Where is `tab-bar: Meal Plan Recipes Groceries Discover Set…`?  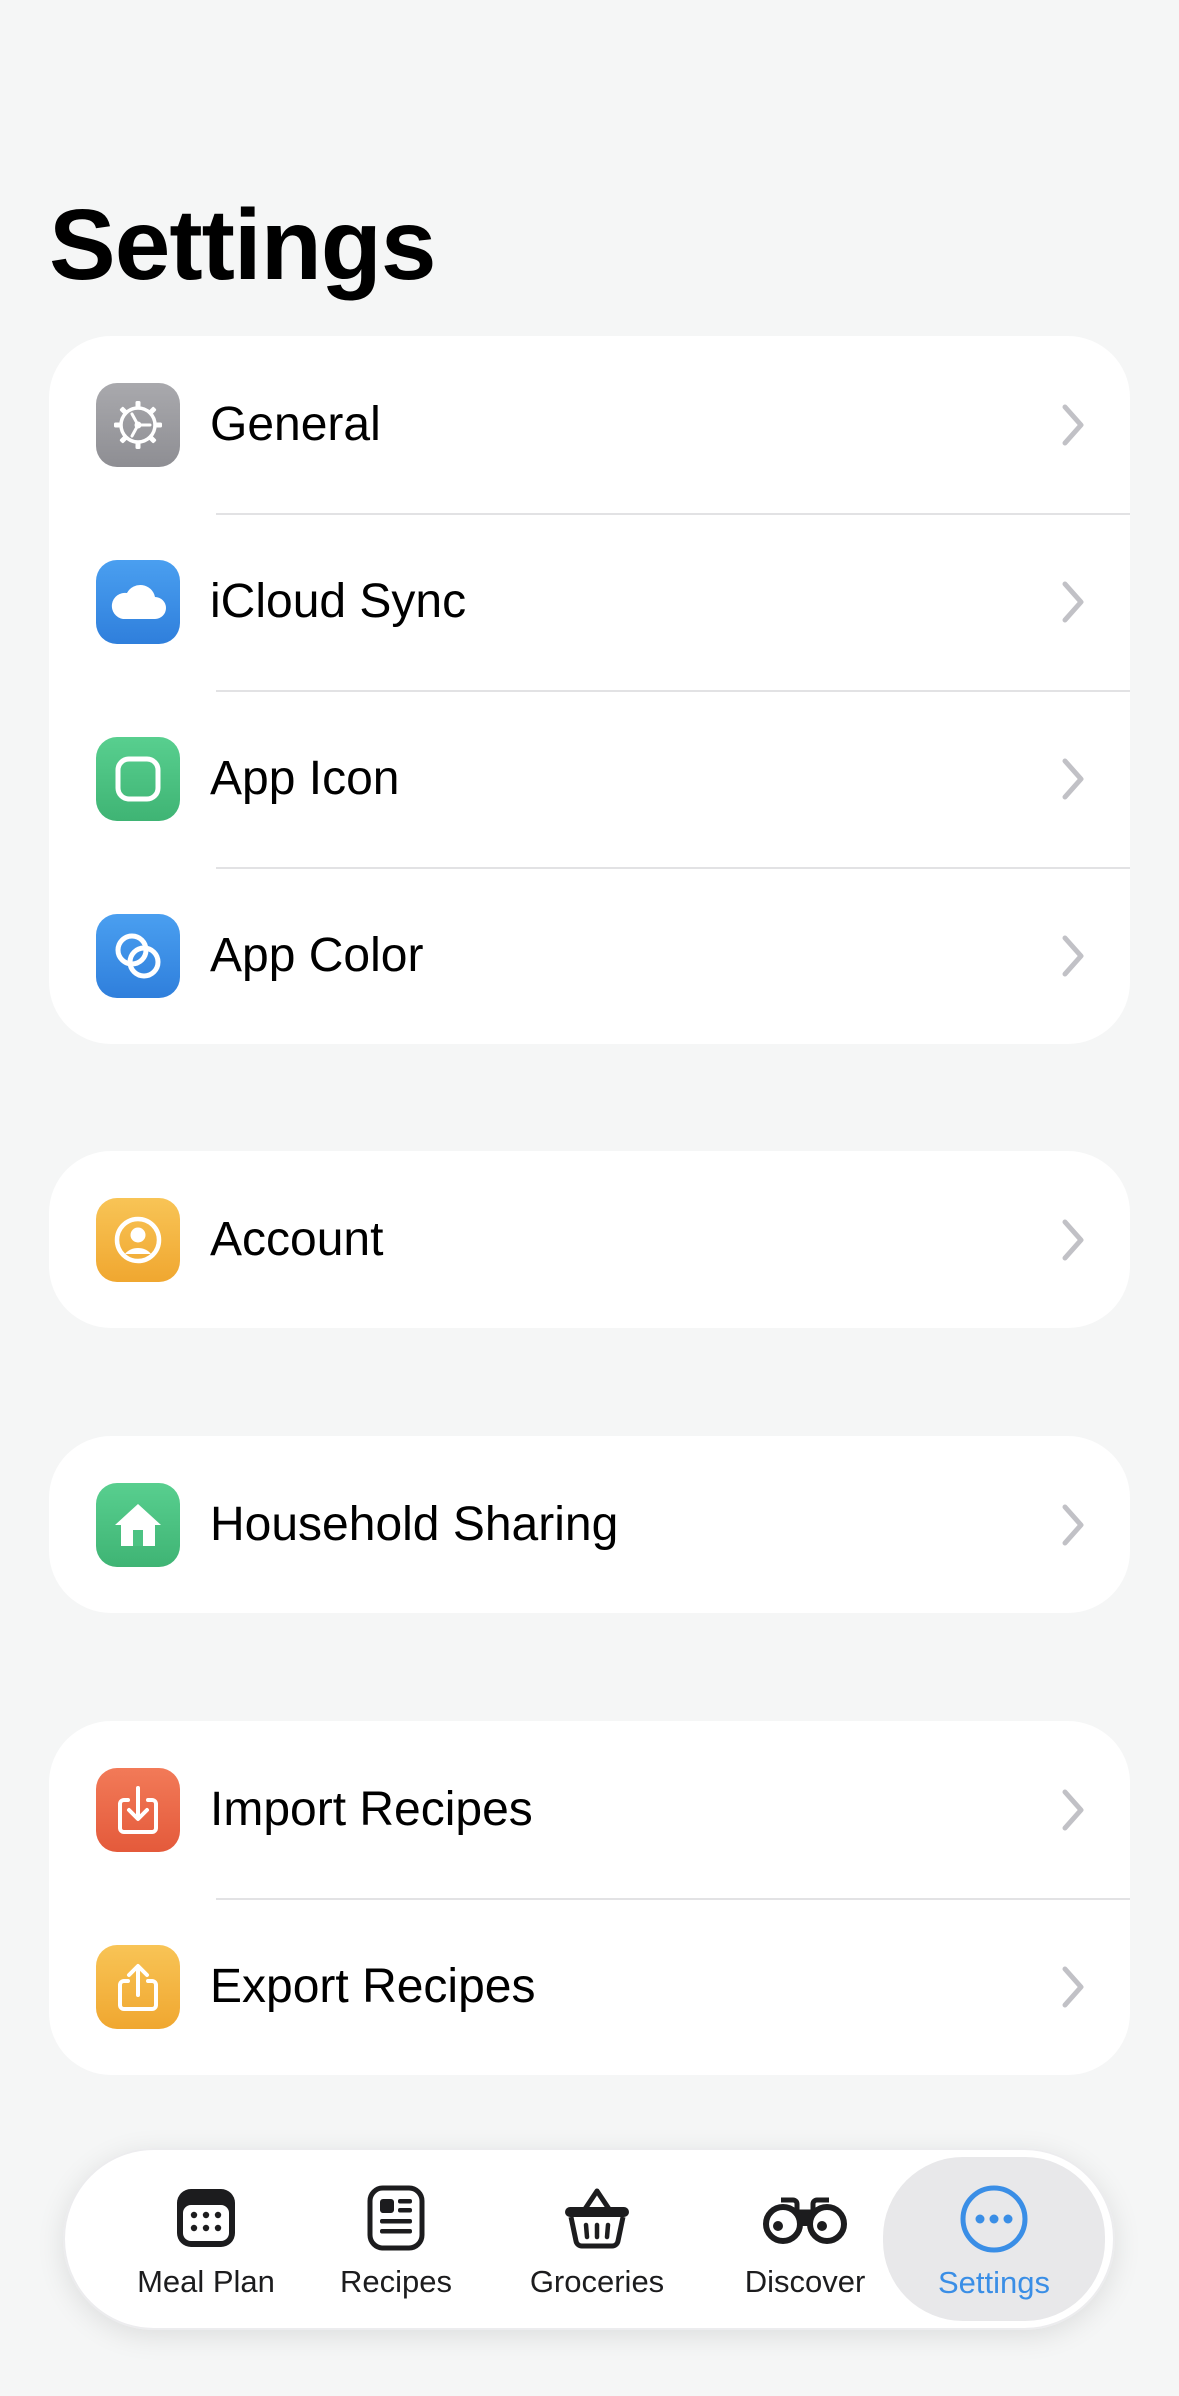 tab-bar: Meal Plan Recipes Groceries Discover Set… is located at coordinates (589, 2239).